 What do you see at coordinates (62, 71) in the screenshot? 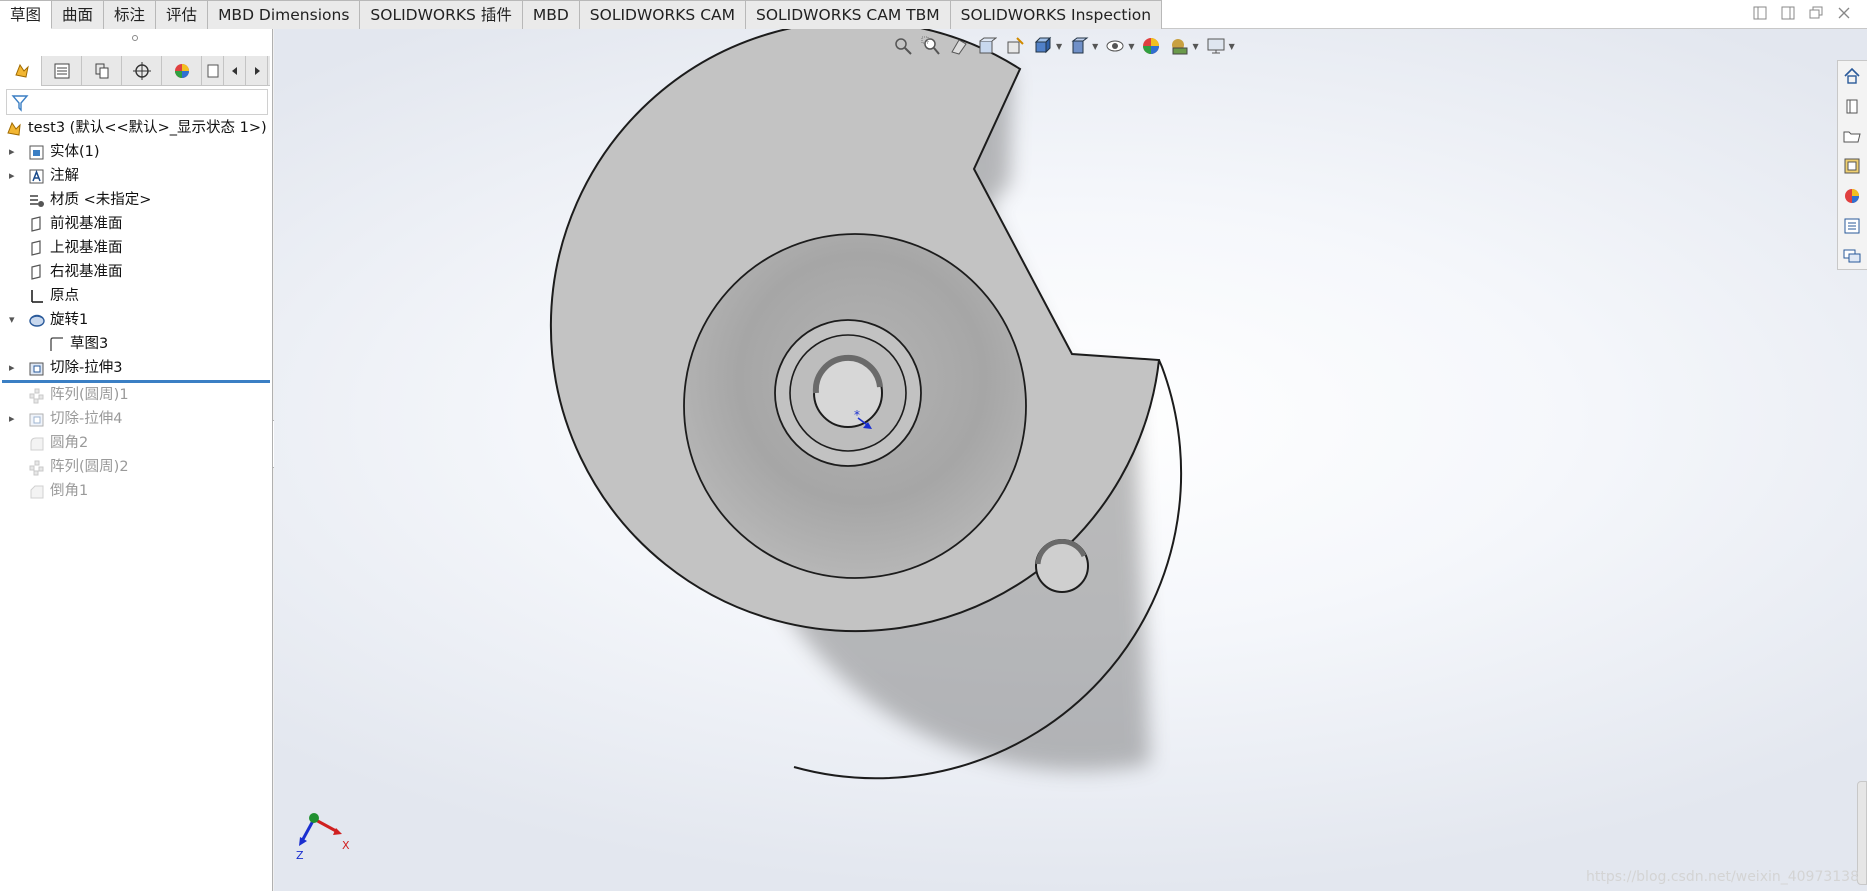
I see `property-manager-tab` at bounding box center [62, 71].